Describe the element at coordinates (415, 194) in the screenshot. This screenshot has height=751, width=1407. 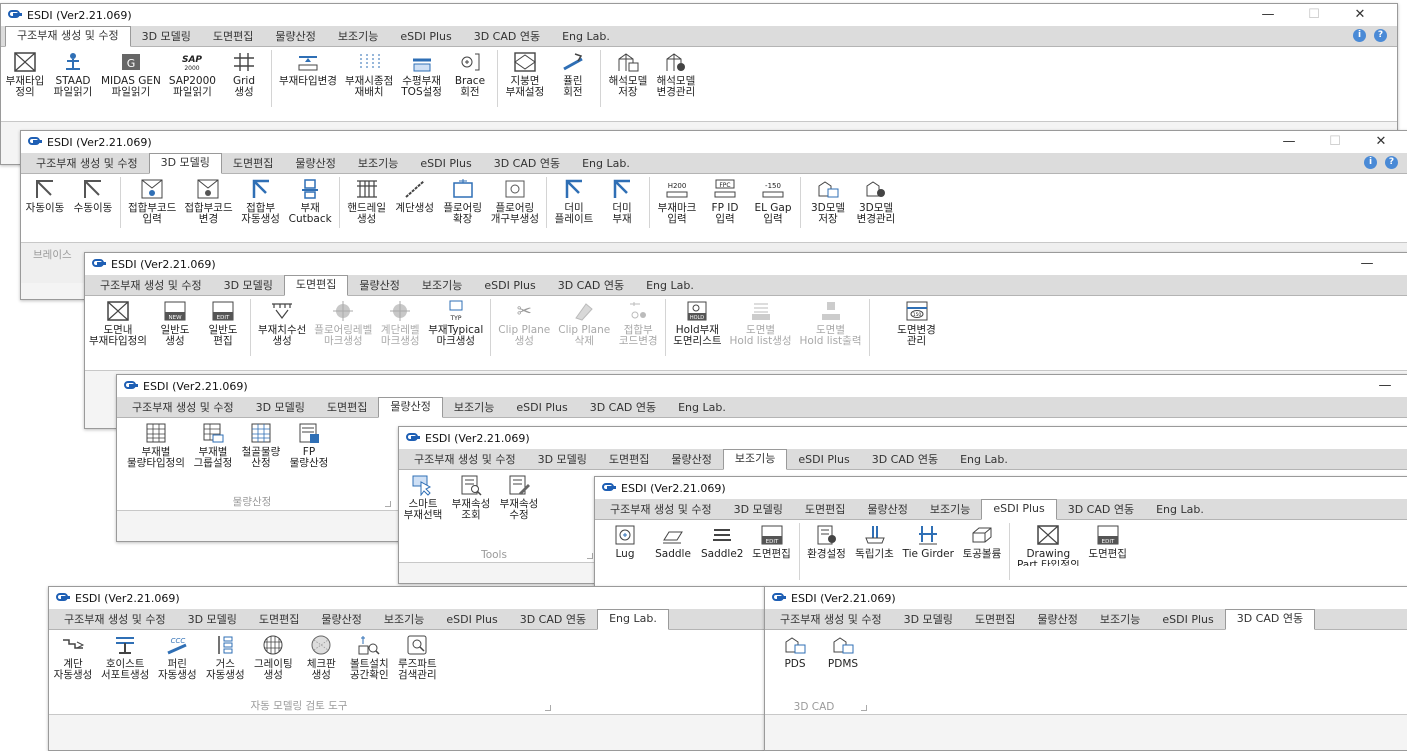
I see `stair-button: 계단생성` at that location.